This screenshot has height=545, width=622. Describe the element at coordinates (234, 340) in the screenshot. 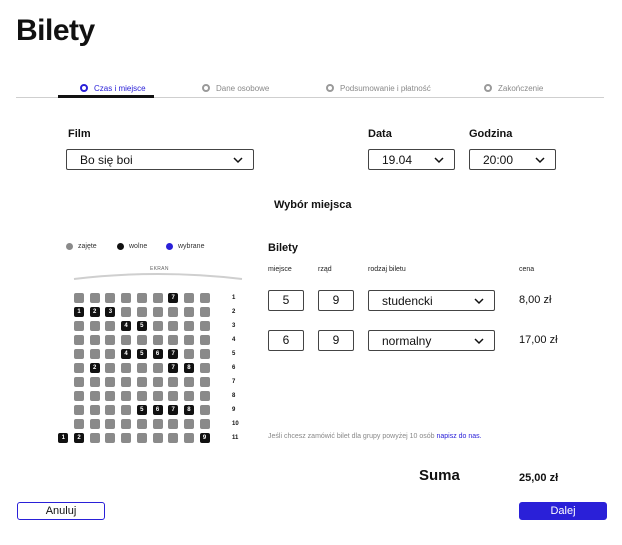

I see `row-number: 4` at that location.